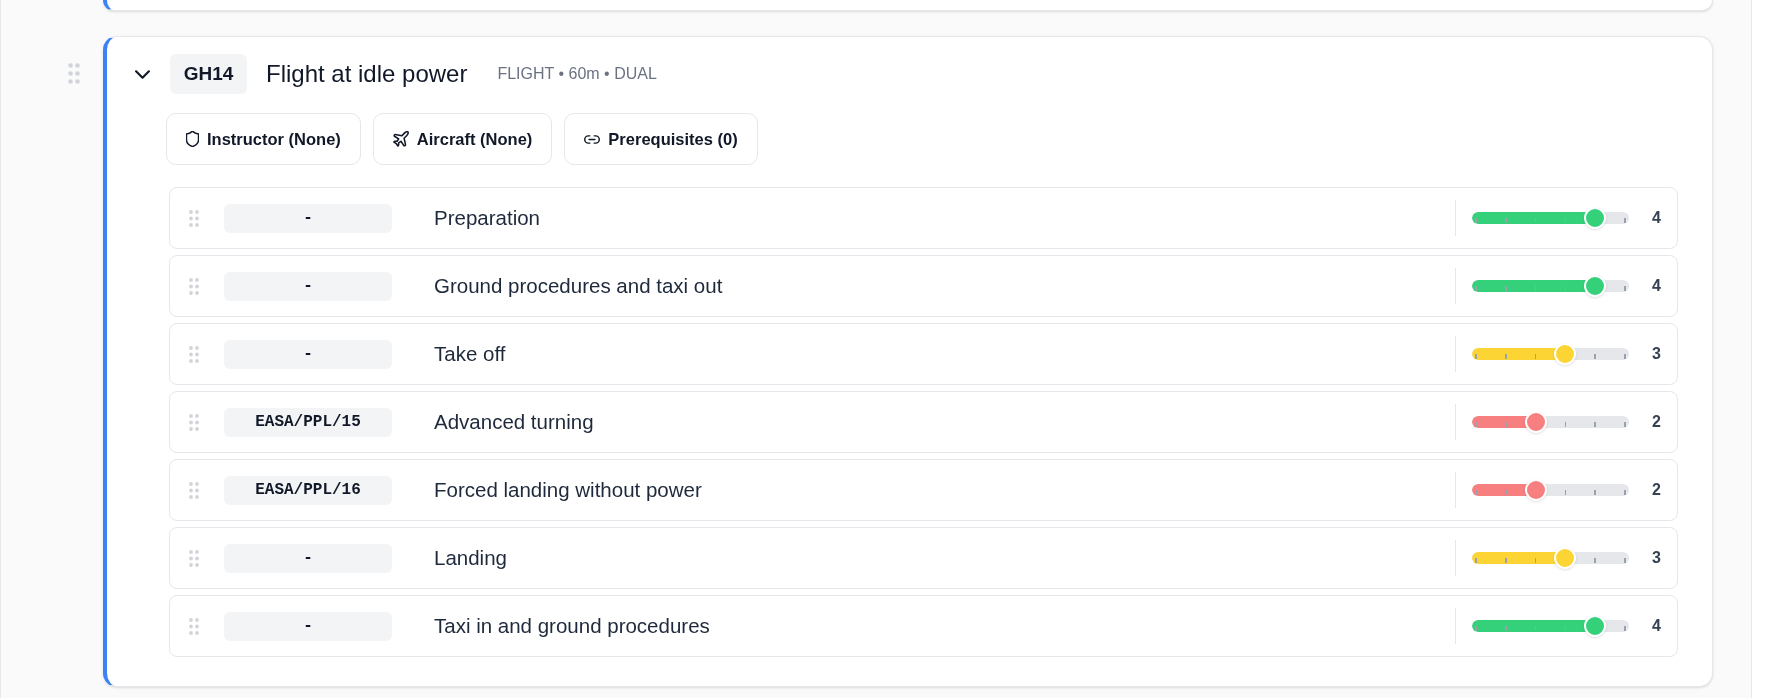 Image resolution: width=1784 pixels, height=698 pixels. I want to click on lesson-title: Flight at idle power, so click(367, 74).